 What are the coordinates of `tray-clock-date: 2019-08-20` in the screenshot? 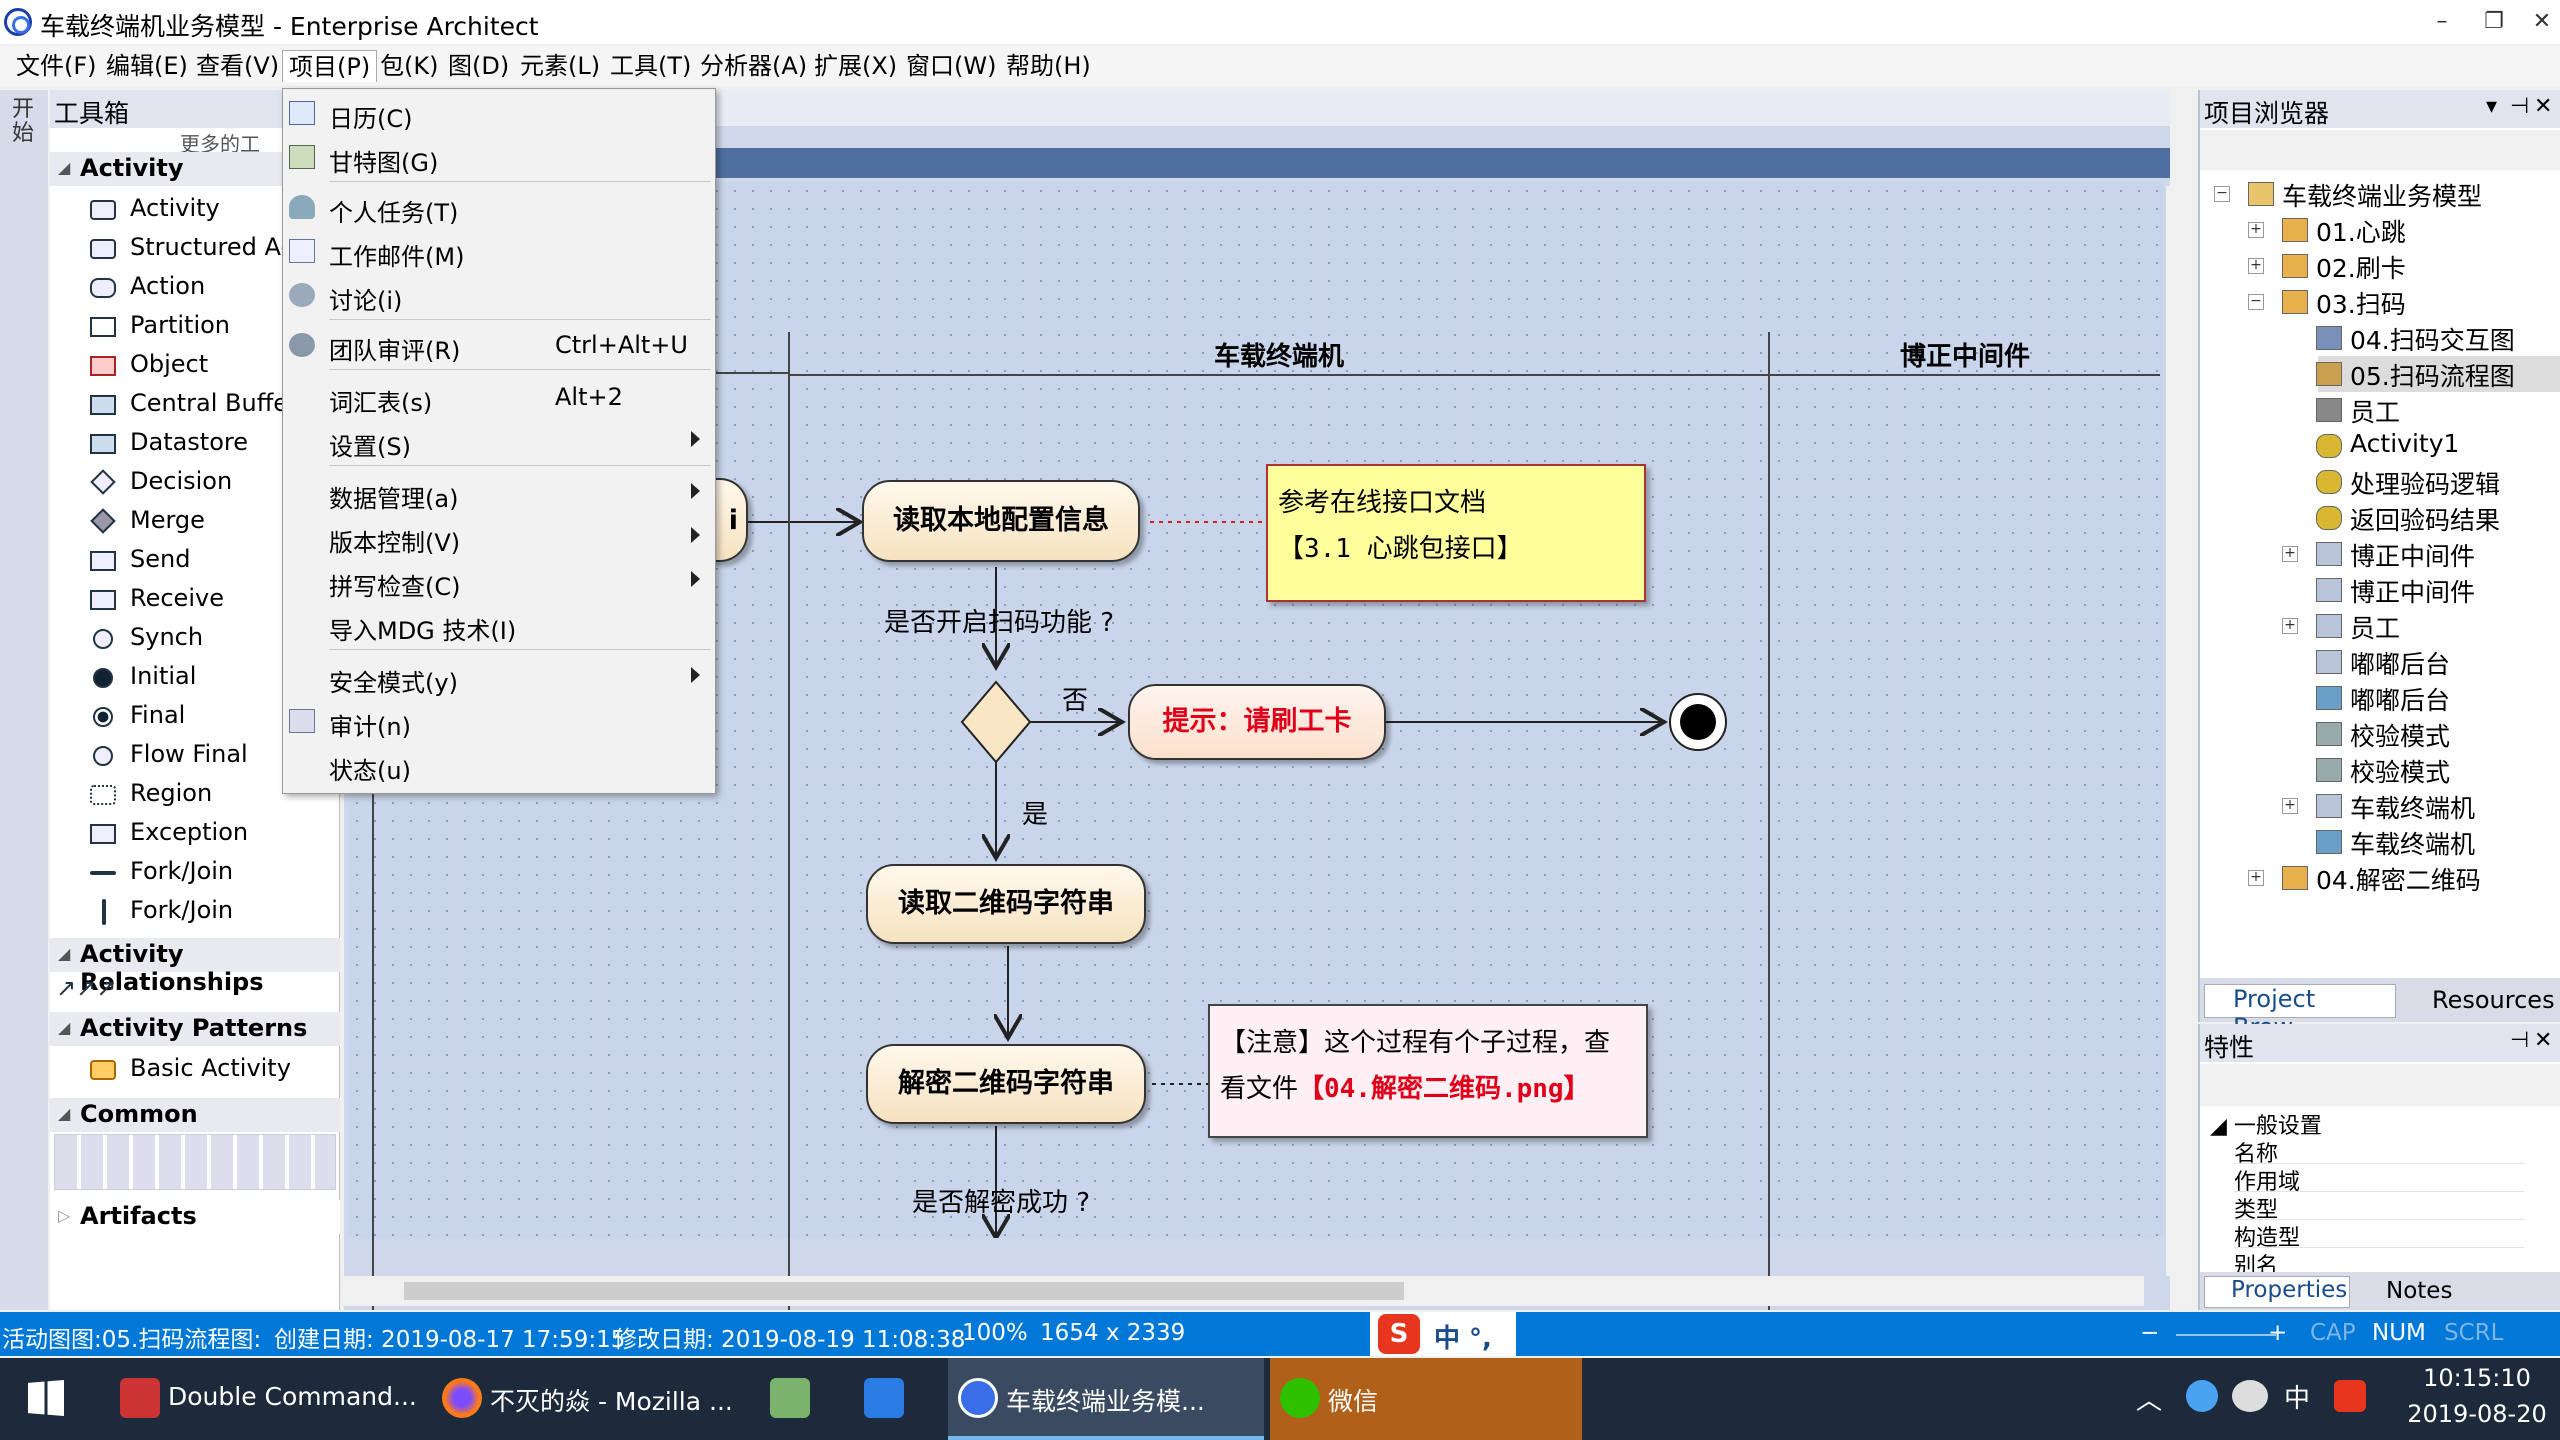 It's located at (2477, 1414).